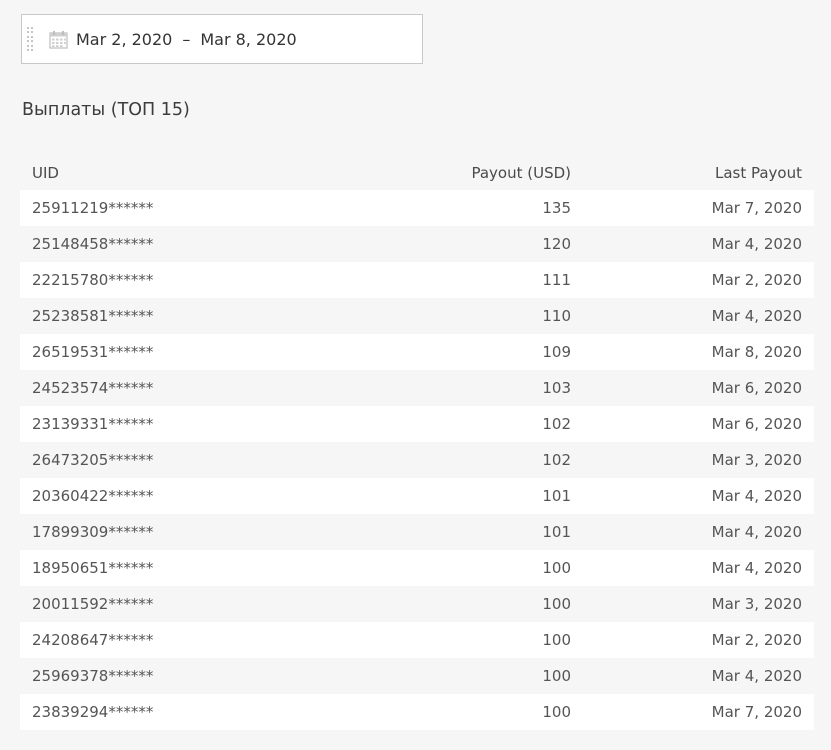 This screenshot has height=750, width=831. I want to click on table-row: 25911219****** 135 Mar 7, 2020, so click(417, 208).